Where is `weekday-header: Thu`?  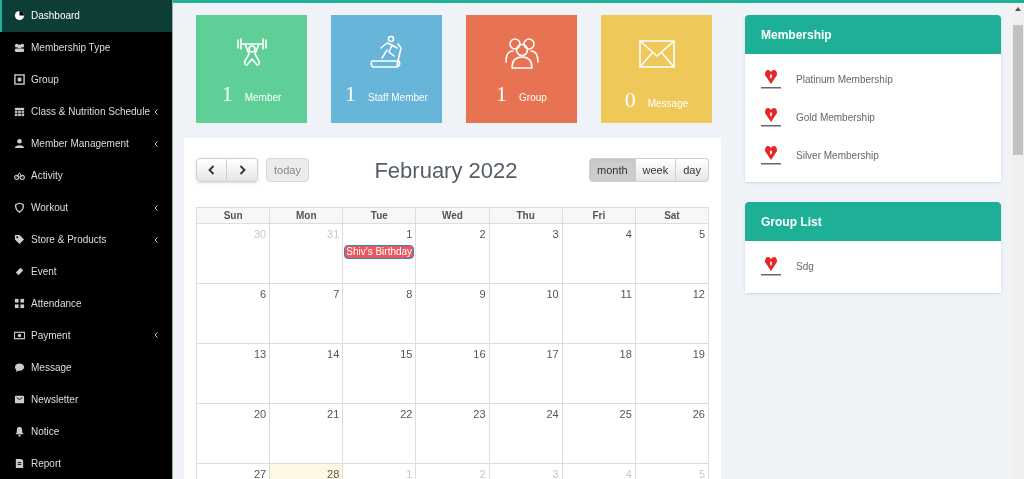 weekday-header: Thu is located at coordinates (526, 216).